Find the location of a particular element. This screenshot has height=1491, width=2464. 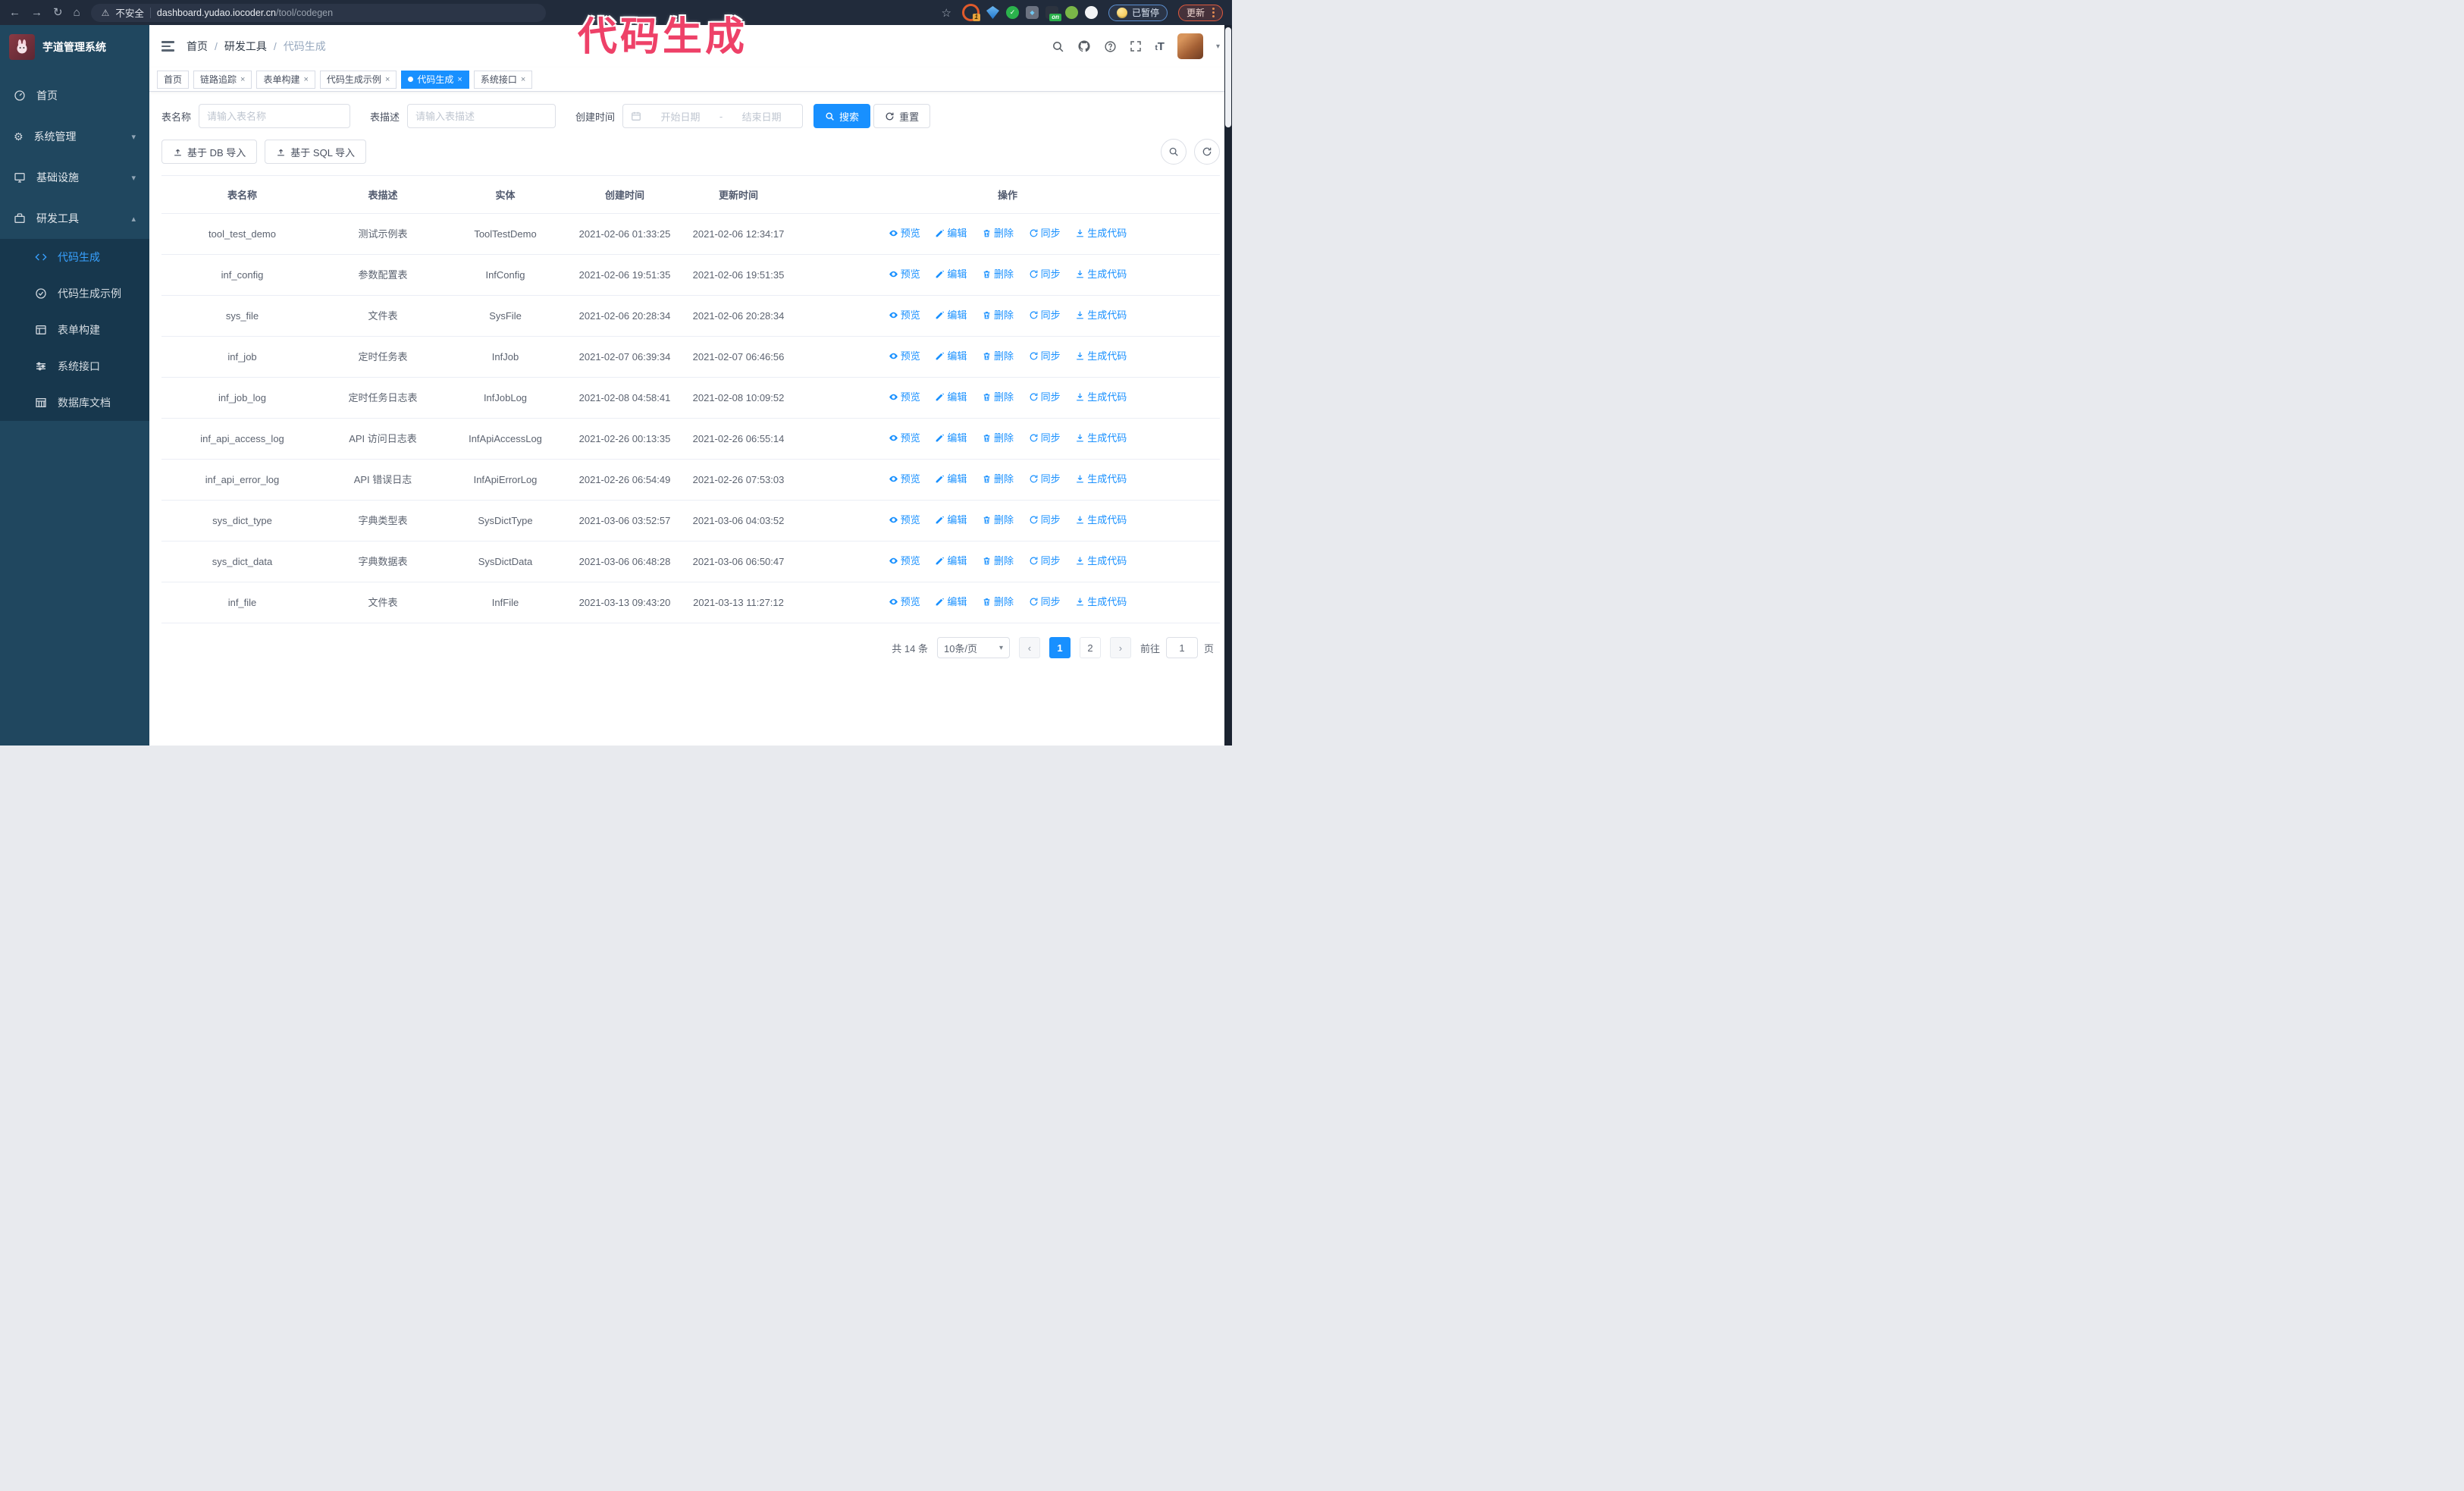

logo-row: 芋道管理系统 is located at coordinates (74, 47).